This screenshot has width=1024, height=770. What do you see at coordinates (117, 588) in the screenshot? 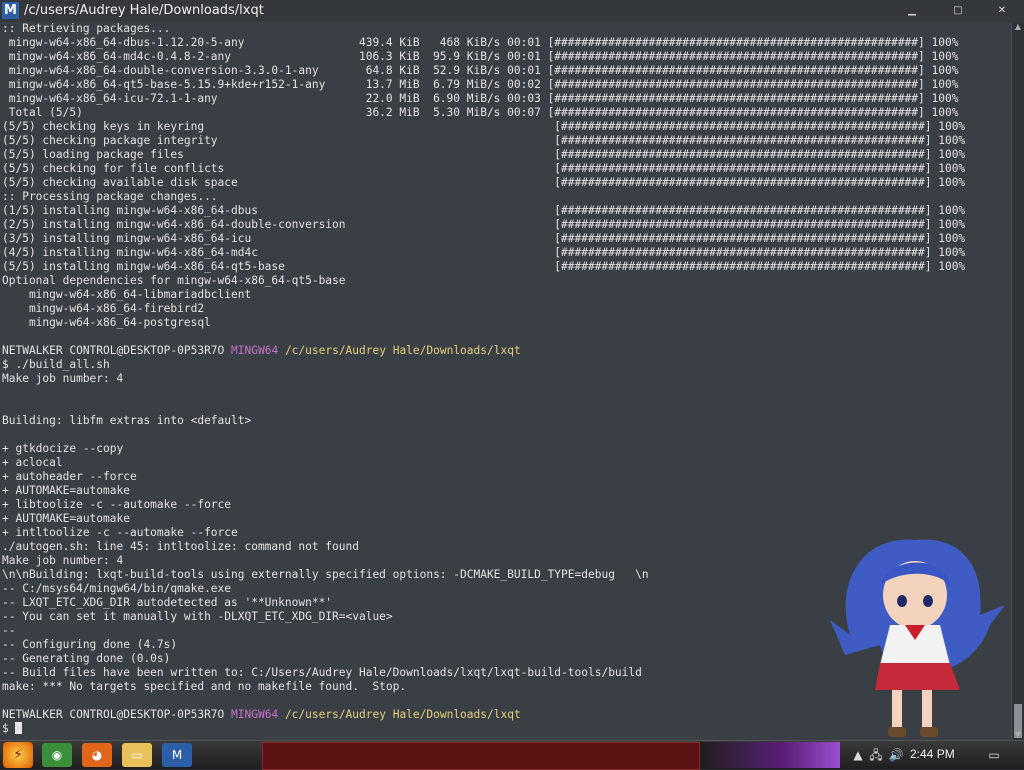
I see `line-text: -- C:/msys64/mingw64/bin/qmake.exe` at bounding box center [117, 588].